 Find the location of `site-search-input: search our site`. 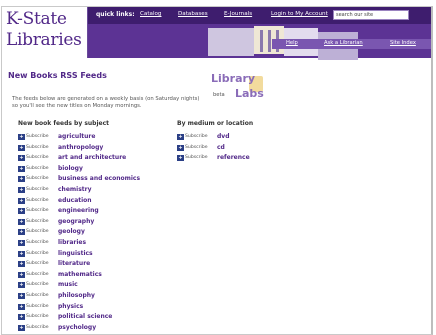

site-search-input: search our site is located at coordinates (371, 15).